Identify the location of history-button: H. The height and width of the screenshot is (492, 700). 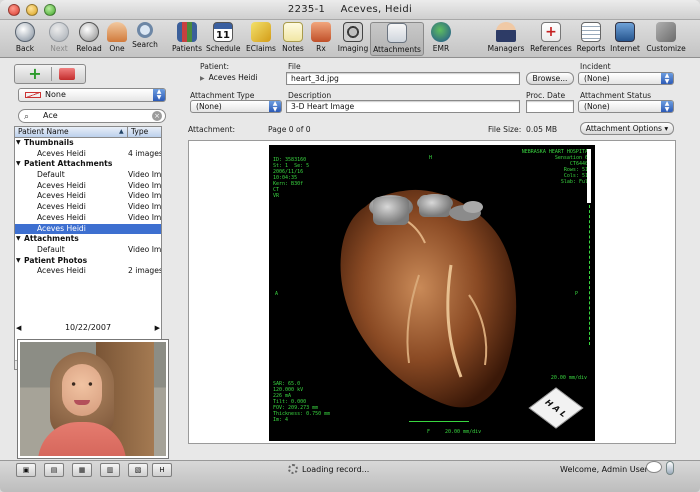
(162, 470).